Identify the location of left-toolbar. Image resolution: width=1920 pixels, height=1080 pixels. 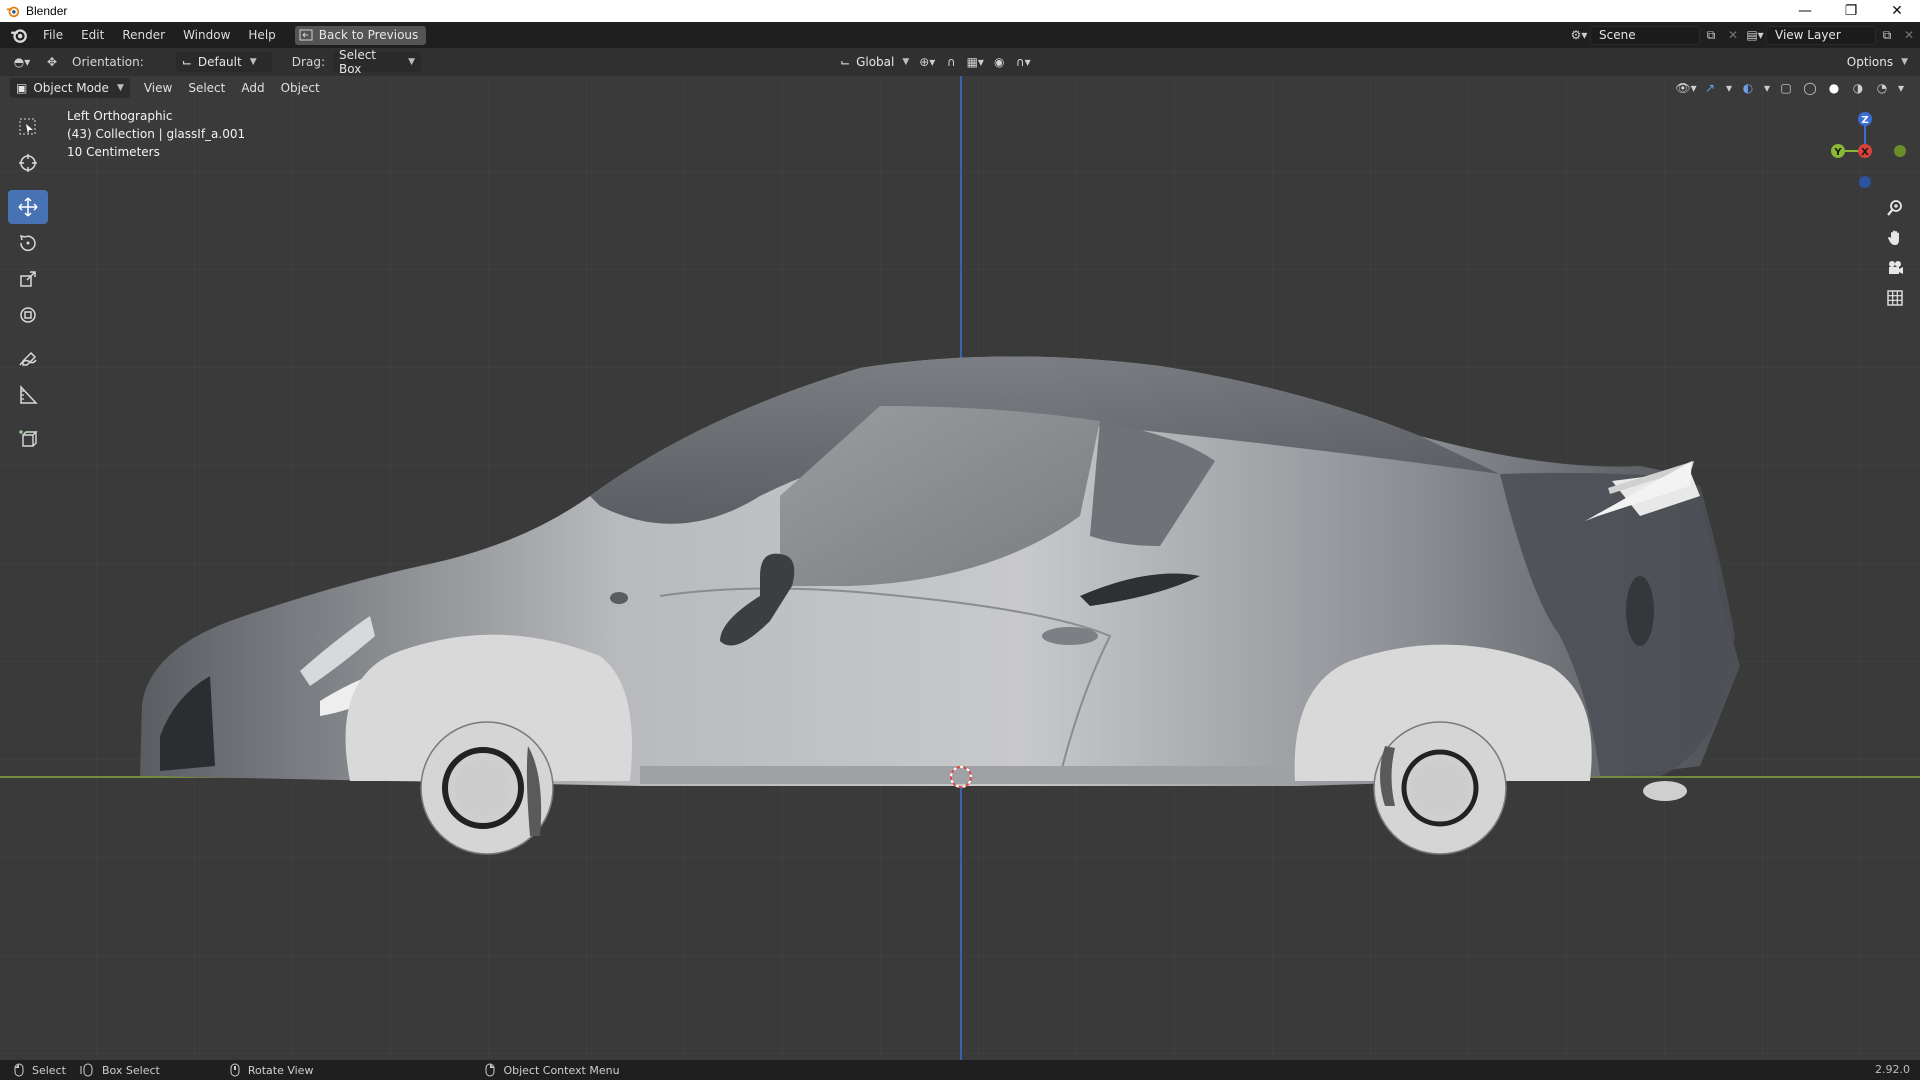
(28, 284).